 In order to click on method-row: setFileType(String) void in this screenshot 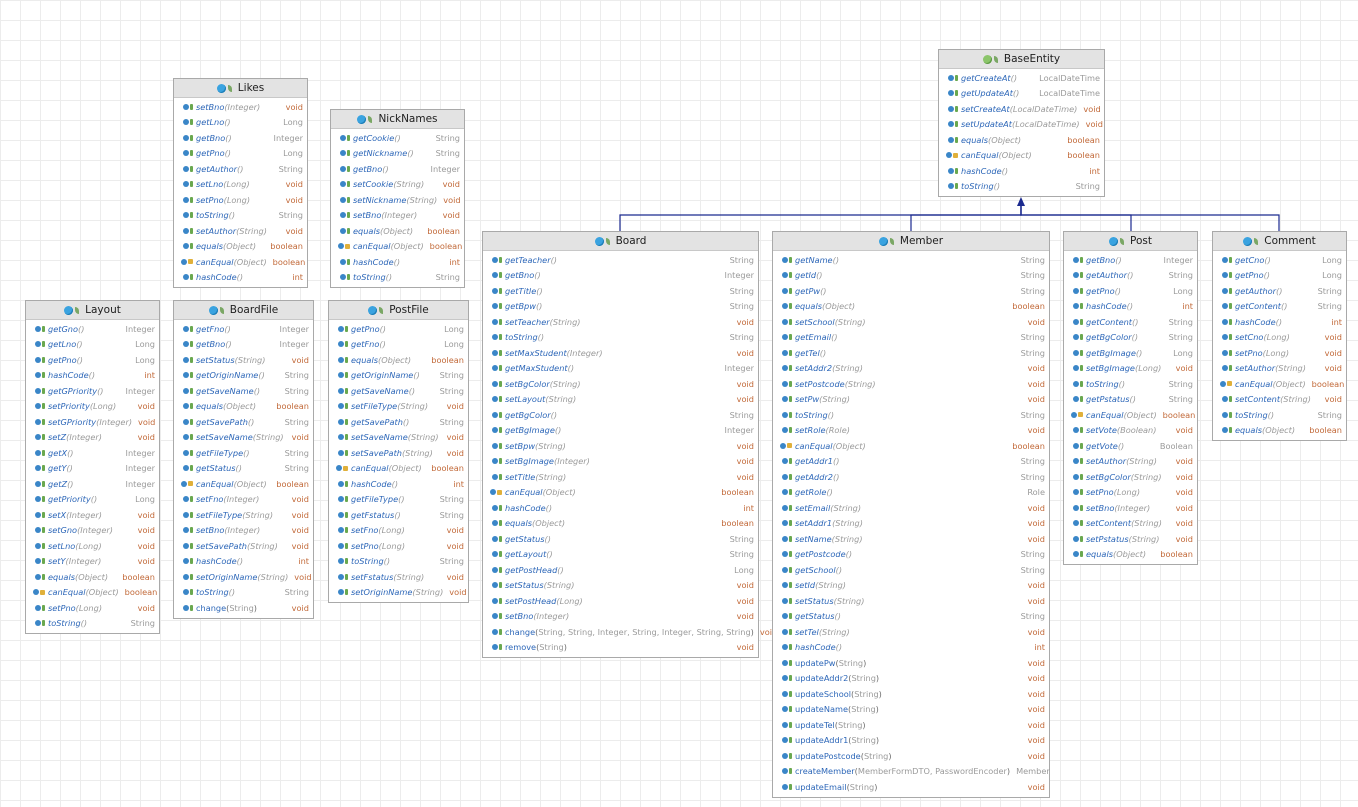, I will do `click(243, 515)`.